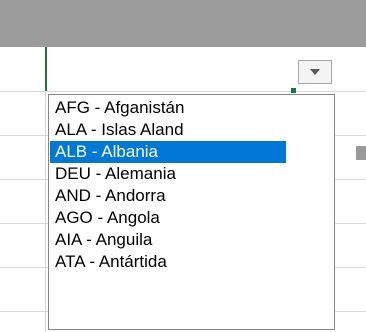 The width and height of the screenshot is (366, 332). I want to click on active-cell, so click(168, 69).